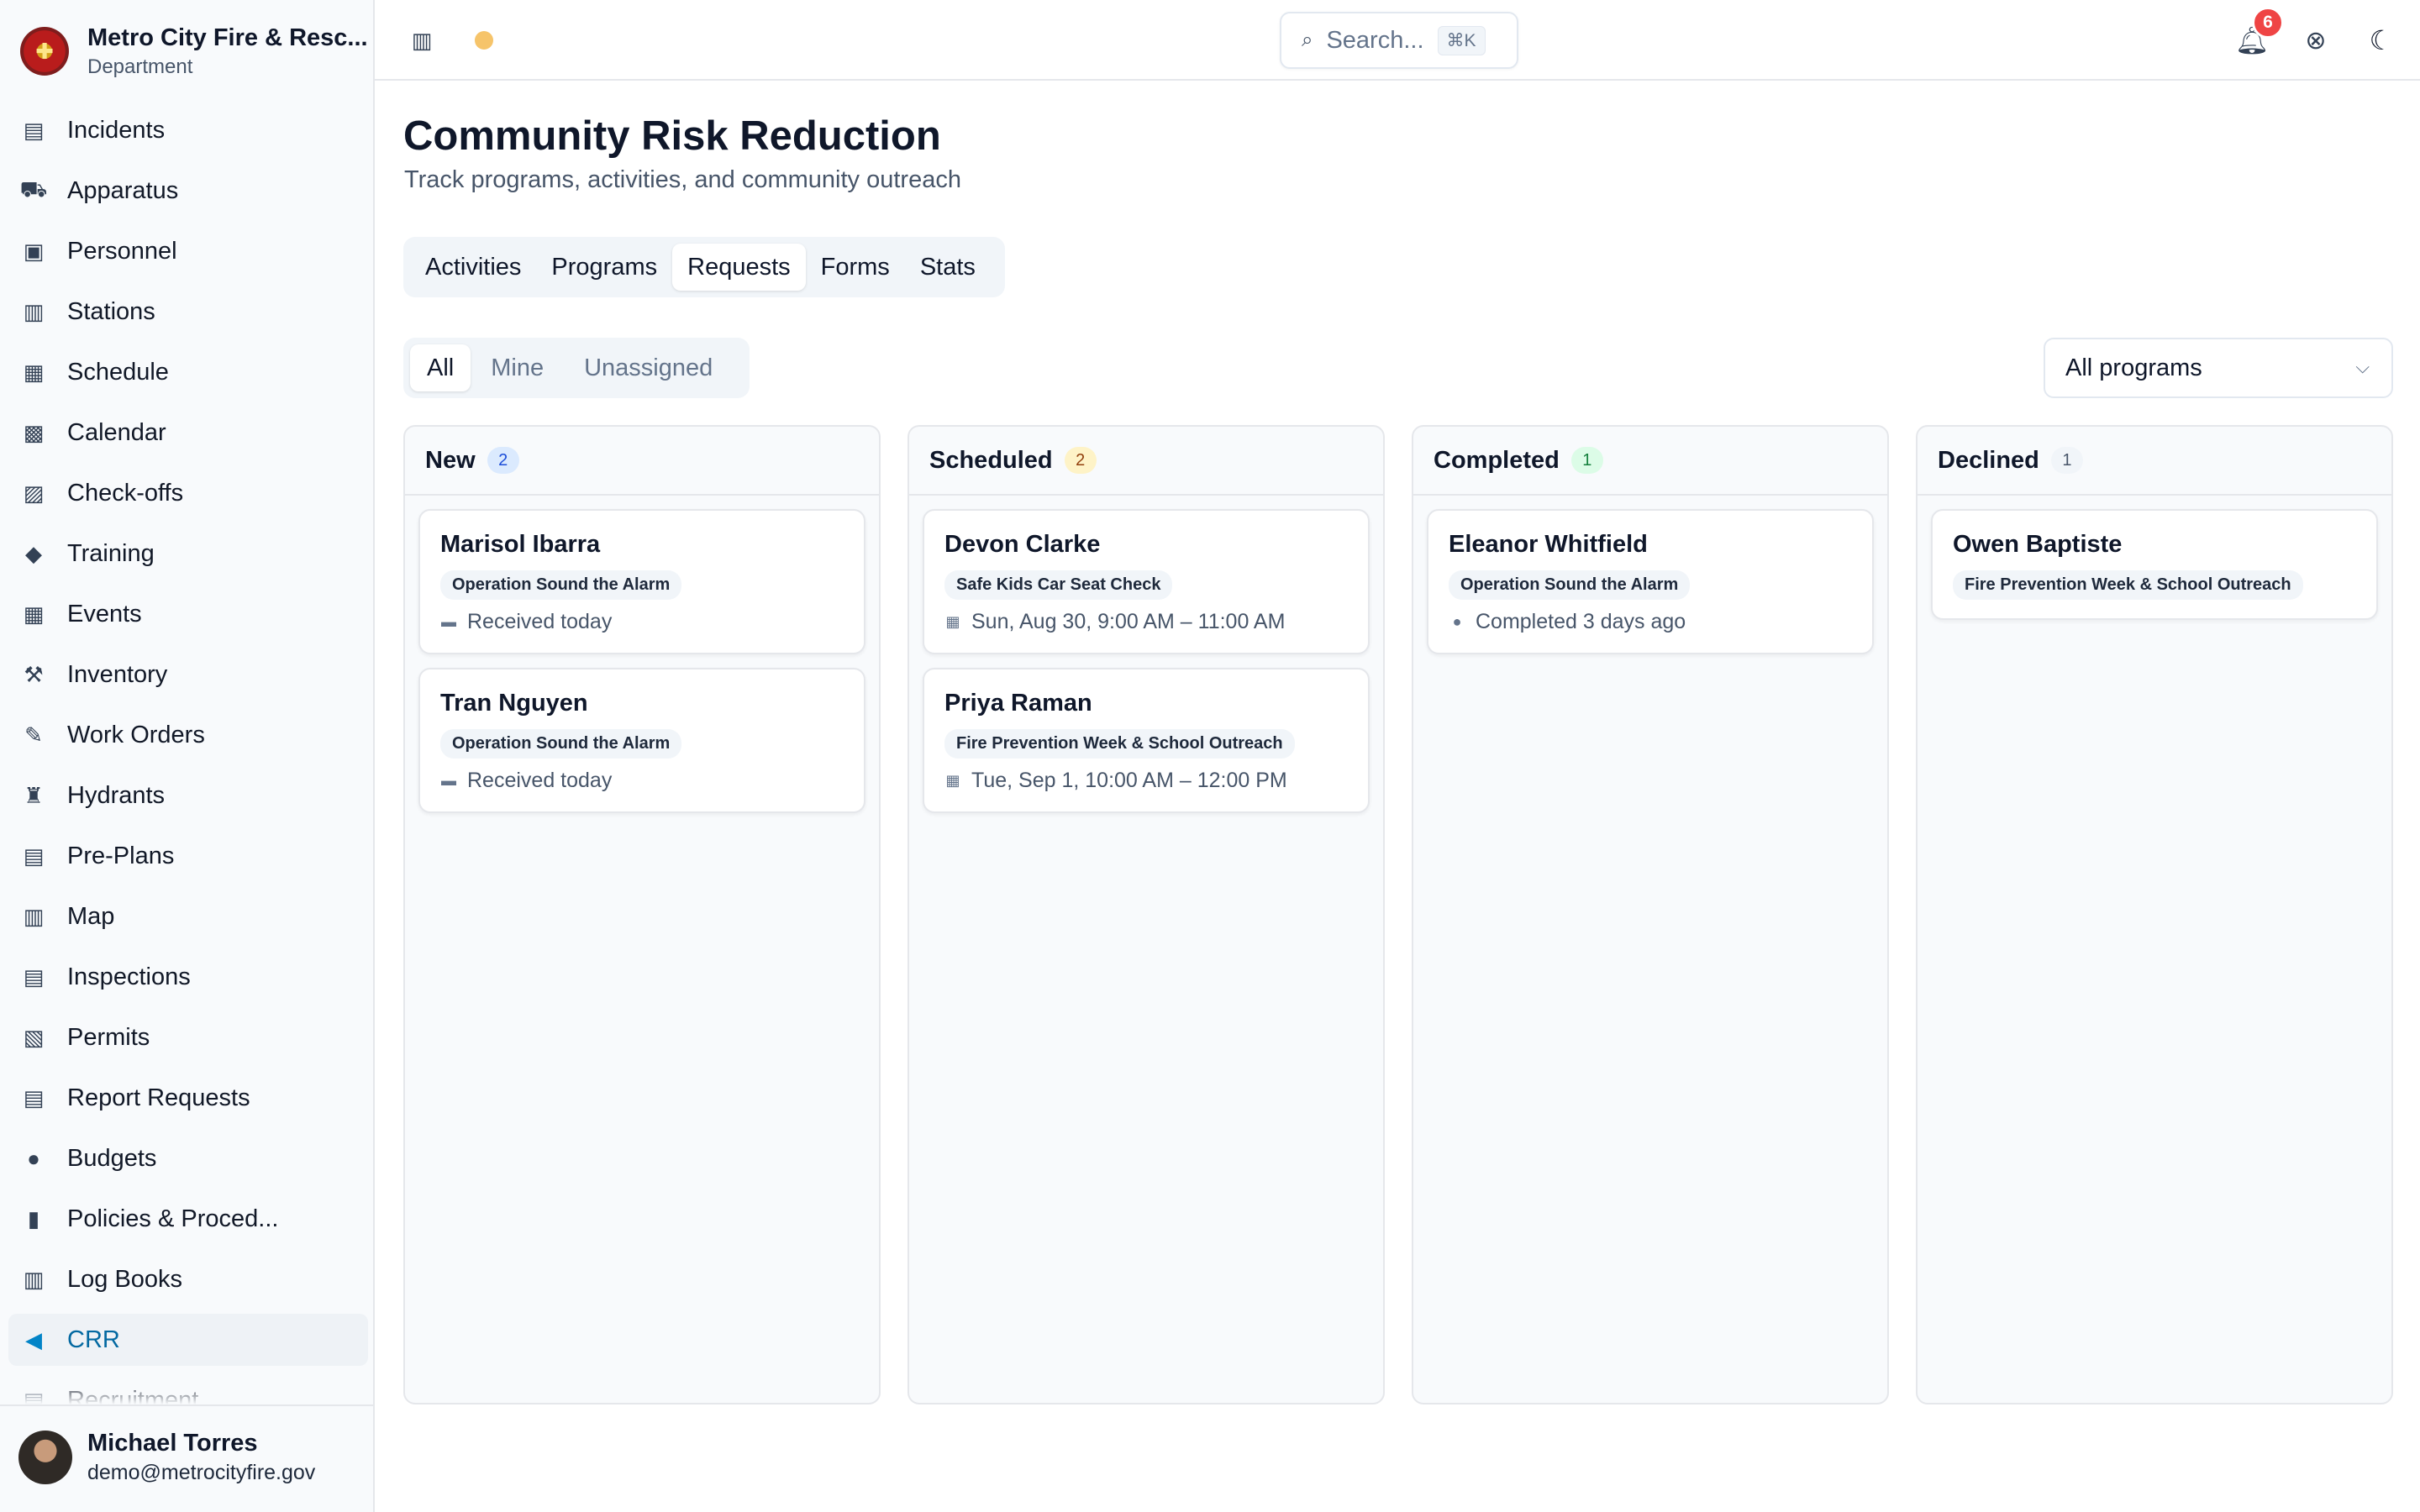 This screenshot has width=2420, height=1512. I want to click on sidebar-item-schedule: ▦ Schedule, so click(188, 372).